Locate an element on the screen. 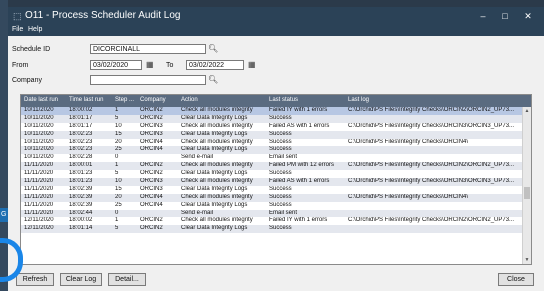 This screenshot has height=291, width=544. from-date-field: 03/02/2020 is located at coordinates (116, 65).